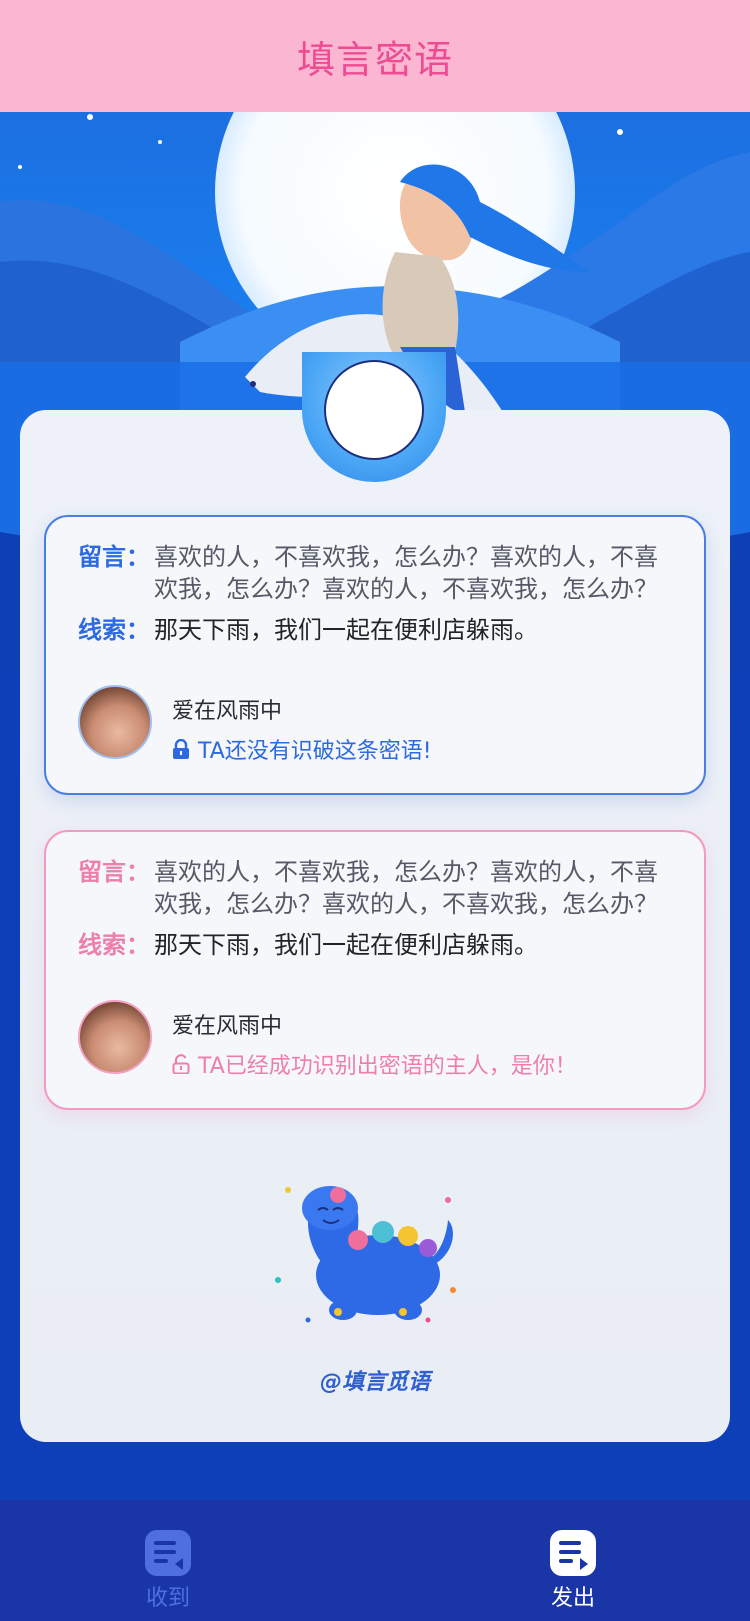 The width and height of the screenshot is (750, 1621). What do you see at coordinates (181, 1064) in the screenshot?
I see `unlock-icon` at bounding box center [181, 1064].